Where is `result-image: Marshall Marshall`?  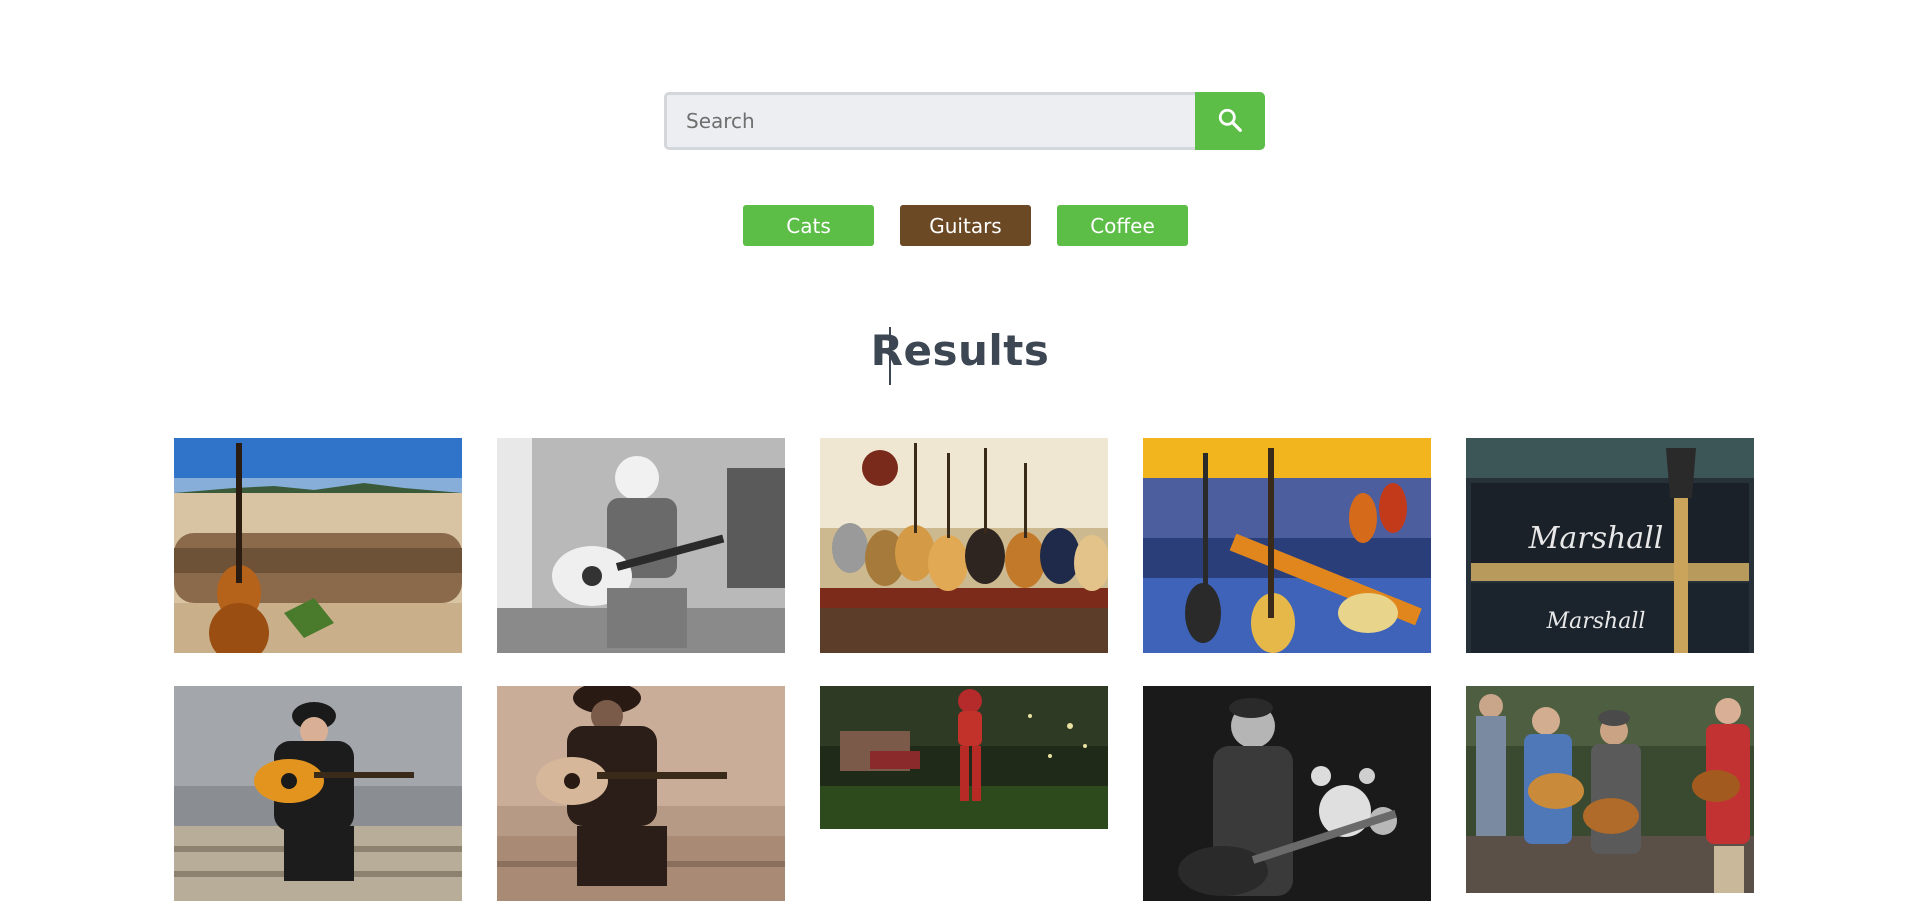 result-image: Marshall Marshall is located at coordinates (1610, 545).